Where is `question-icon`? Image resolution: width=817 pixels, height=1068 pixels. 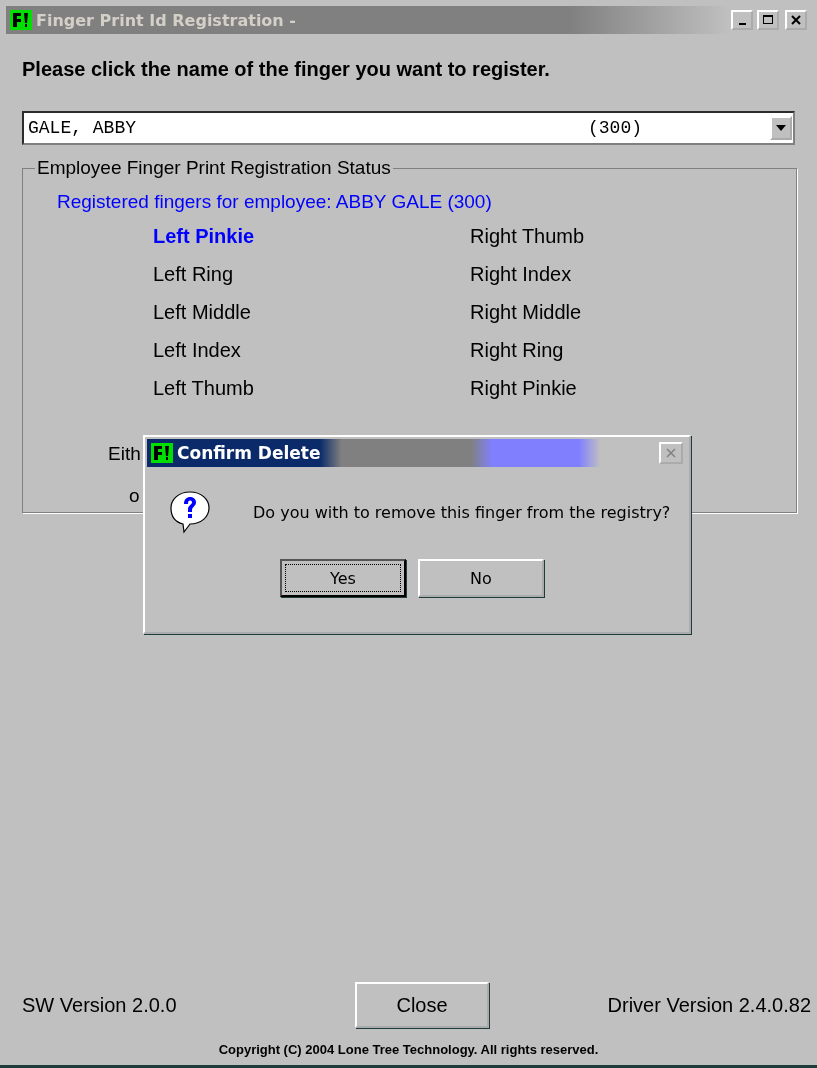 question-icon is located at coordinates (190, 512).